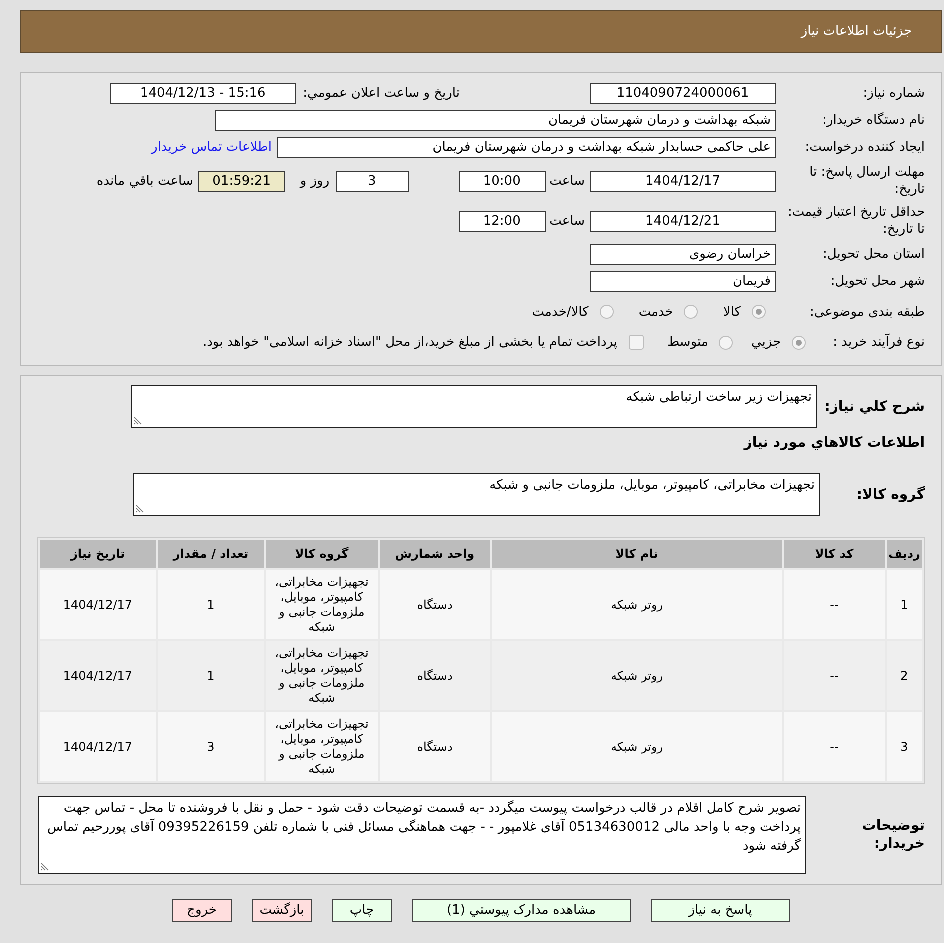 The height and width of the screenshot is (943, 944). What do you see at coordinates (474, 406) in the screenshot?
I see `summary-field: تجهیزات زیر ساخت ارتباطی شبکه` at bounding box center [474, 406].